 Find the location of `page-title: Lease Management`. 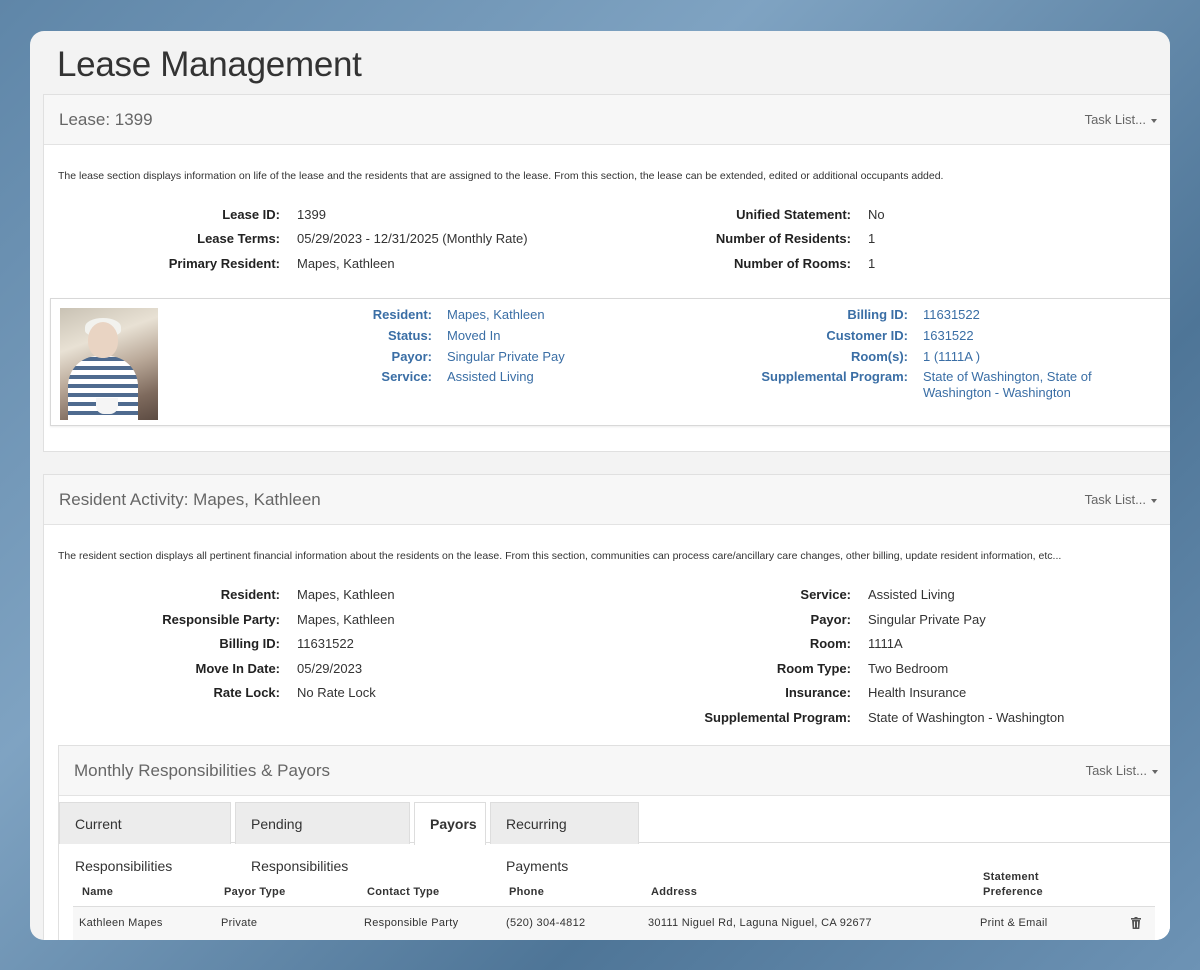

page-title: Lease Management is located at coordinates (209, 64).